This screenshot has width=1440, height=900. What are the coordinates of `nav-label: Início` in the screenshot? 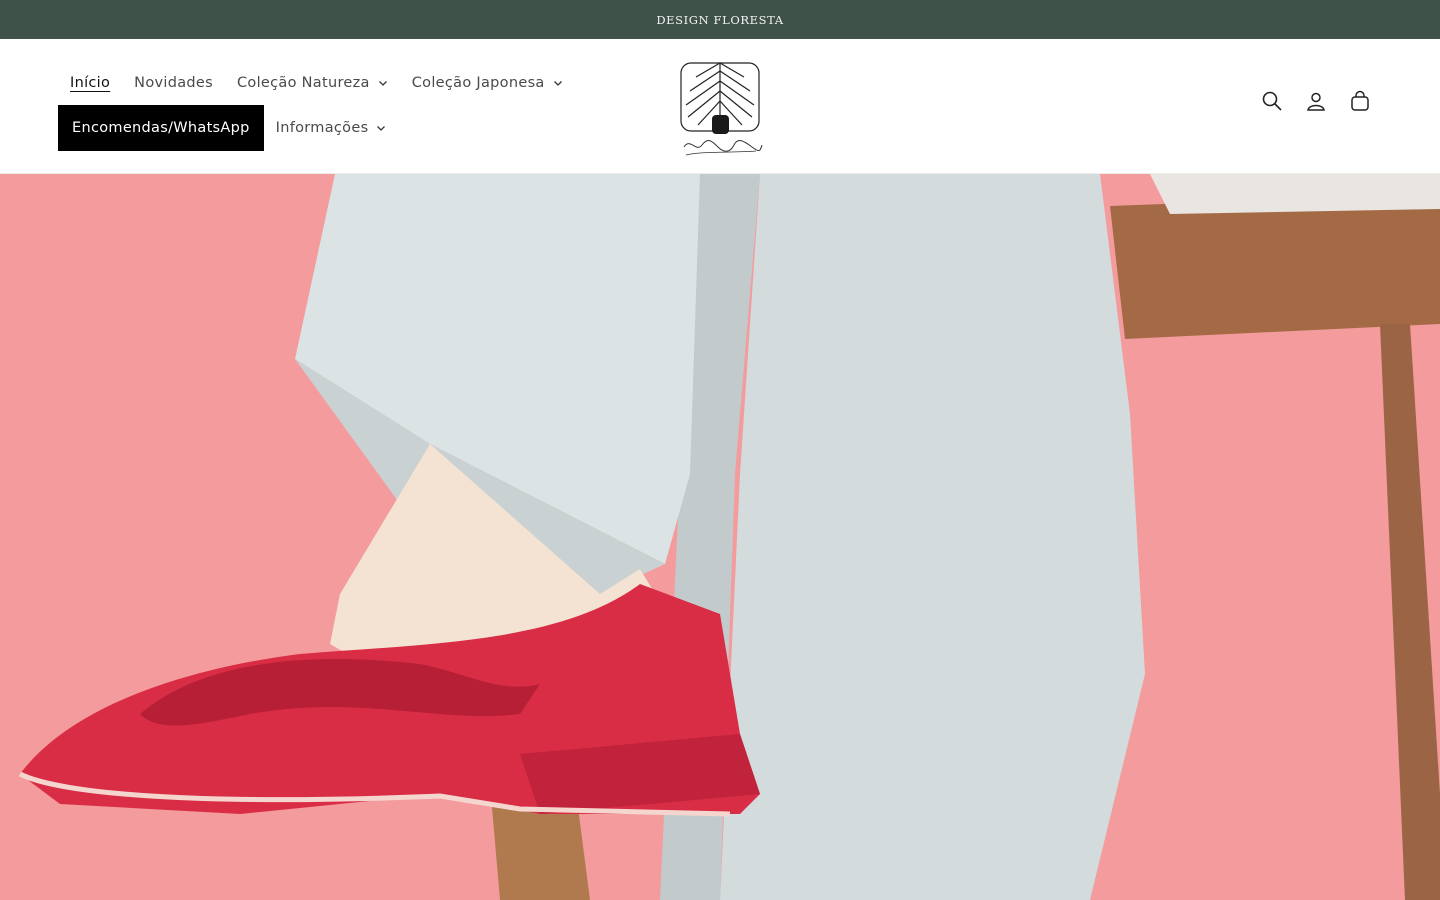 It's located at (90, 83).